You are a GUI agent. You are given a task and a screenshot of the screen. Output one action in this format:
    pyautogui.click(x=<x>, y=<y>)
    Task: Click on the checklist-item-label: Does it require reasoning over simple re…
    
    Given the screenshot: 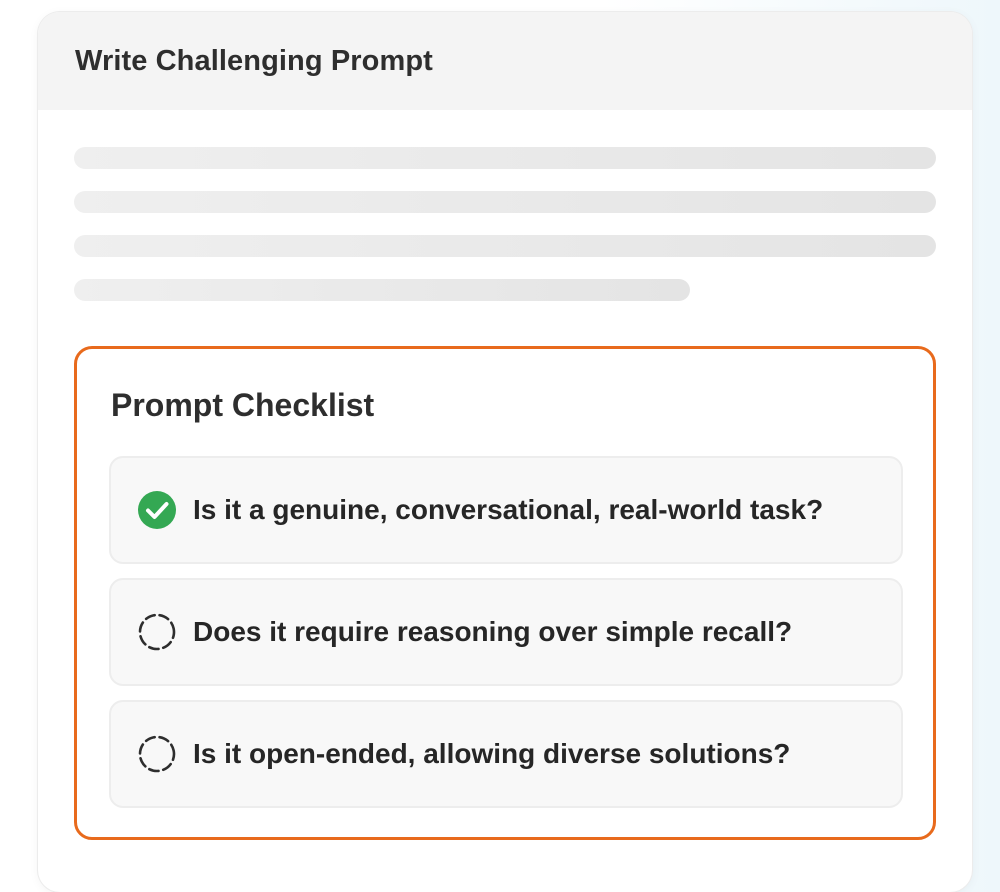 What is the action you would take?
    pyautogui.click(x=493, y=631)
    